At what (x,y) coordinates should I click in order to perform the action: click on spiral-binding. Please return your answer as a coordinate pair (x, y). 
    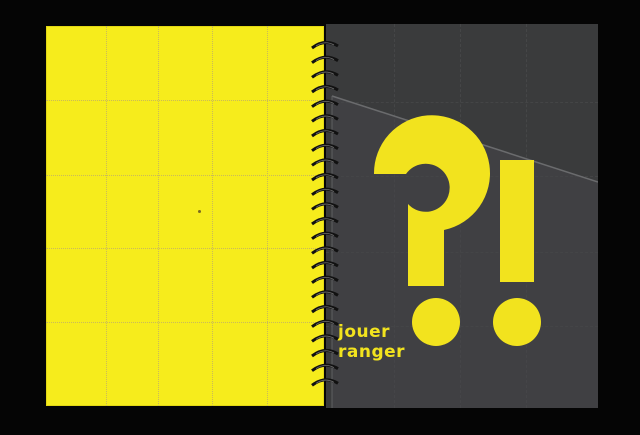
    Looking at the image, I should click on (325, 214).